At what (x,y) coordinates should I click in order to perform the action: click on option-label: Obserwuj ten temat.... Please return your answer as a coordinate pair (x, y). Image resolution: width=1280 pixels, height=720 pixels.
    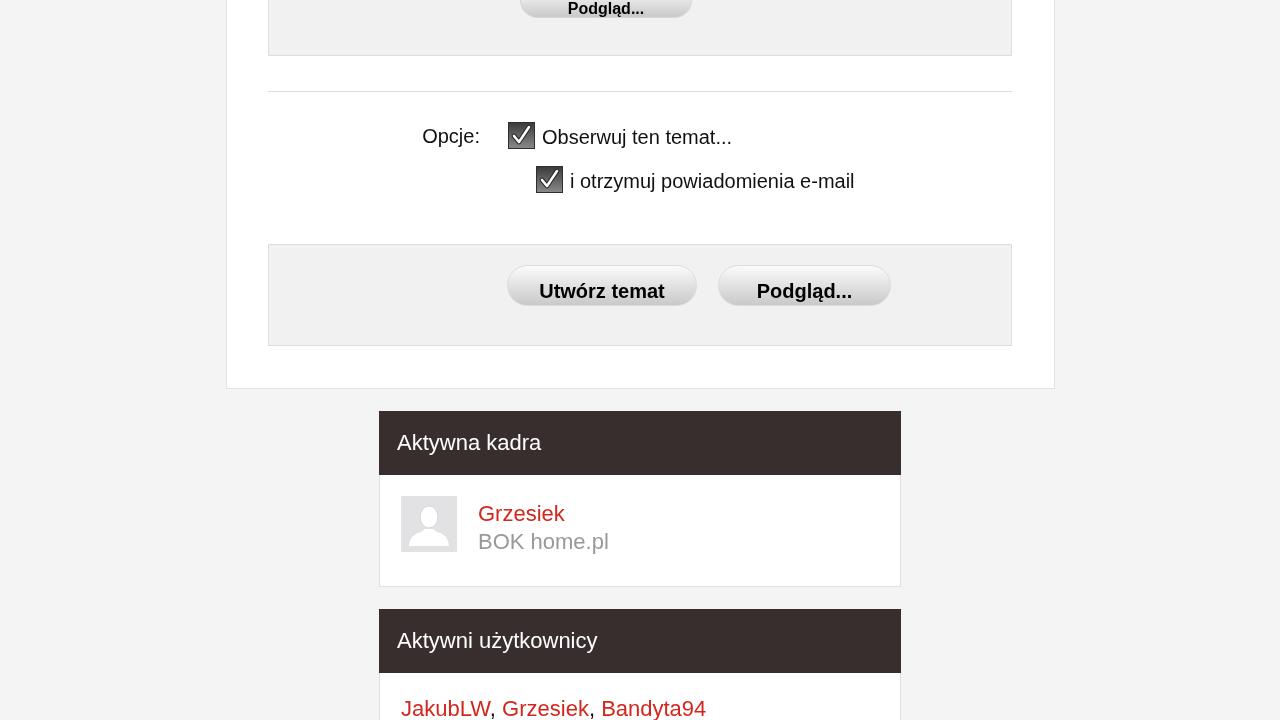
    Looking at the image, I should click on (637, 137).